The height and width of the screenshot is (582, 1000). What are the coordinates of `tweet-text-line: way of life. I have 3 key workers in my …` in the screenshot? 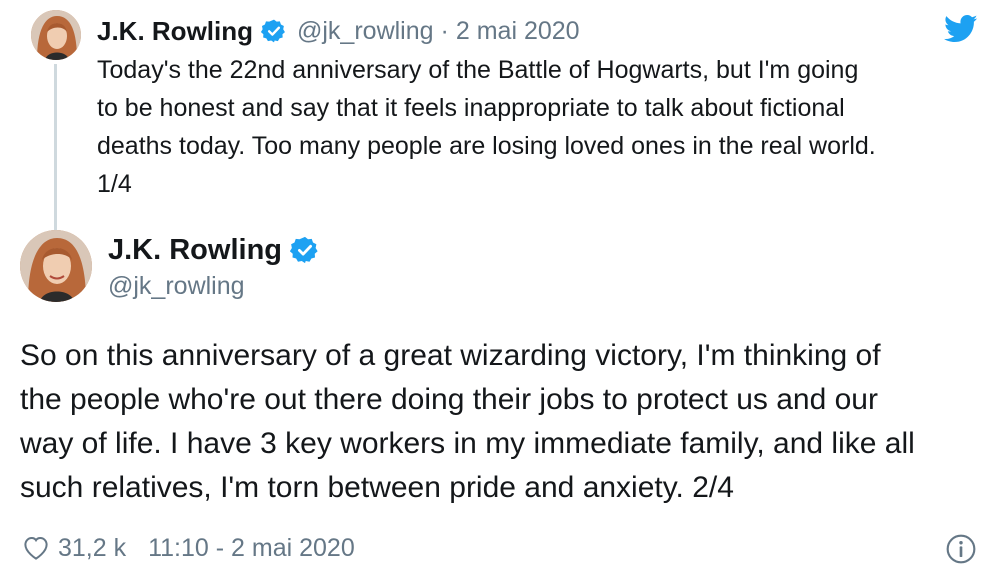 It's located at (467, 443).